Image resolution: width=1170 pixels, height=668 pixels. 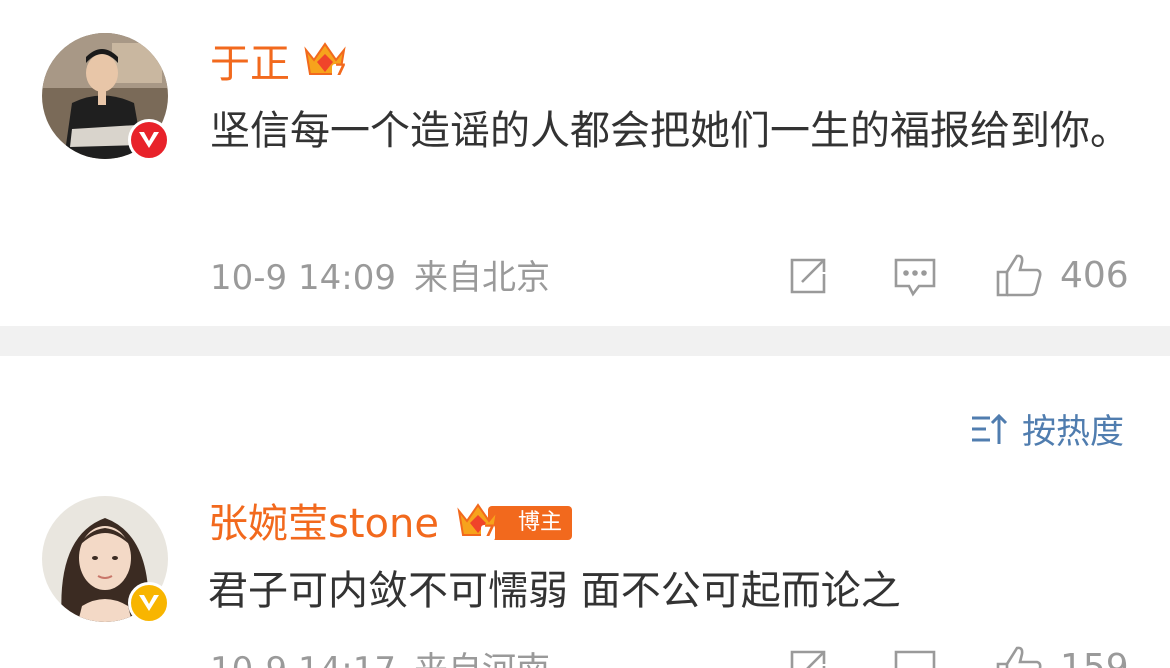 What do you see at coordinates (990, 428) in the screenshot?
I see `sort-icon` at bounding box center [990, 428].